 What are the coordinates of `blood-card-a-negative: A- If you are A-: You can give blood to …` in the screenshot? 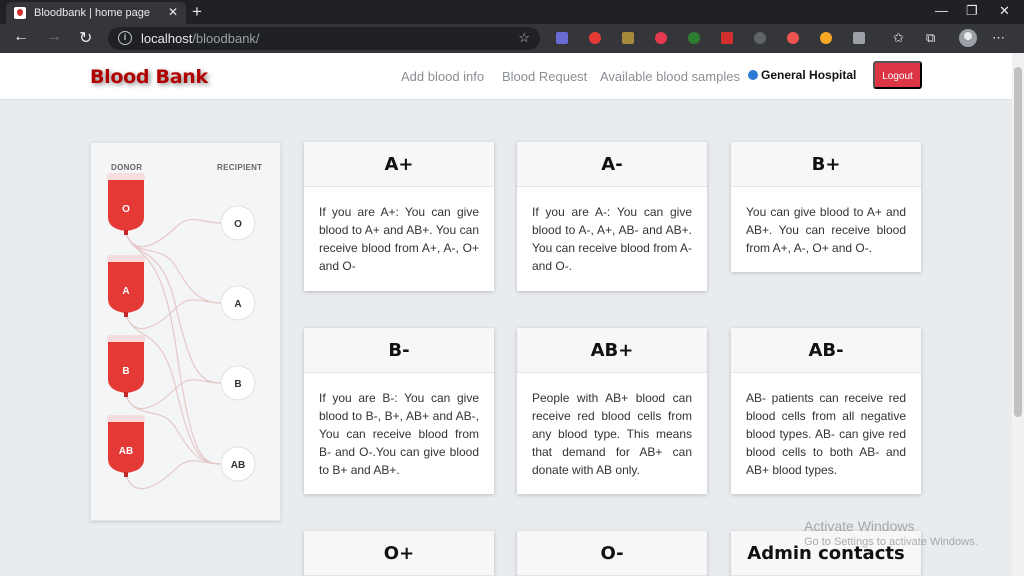 It's located at (612, 216).